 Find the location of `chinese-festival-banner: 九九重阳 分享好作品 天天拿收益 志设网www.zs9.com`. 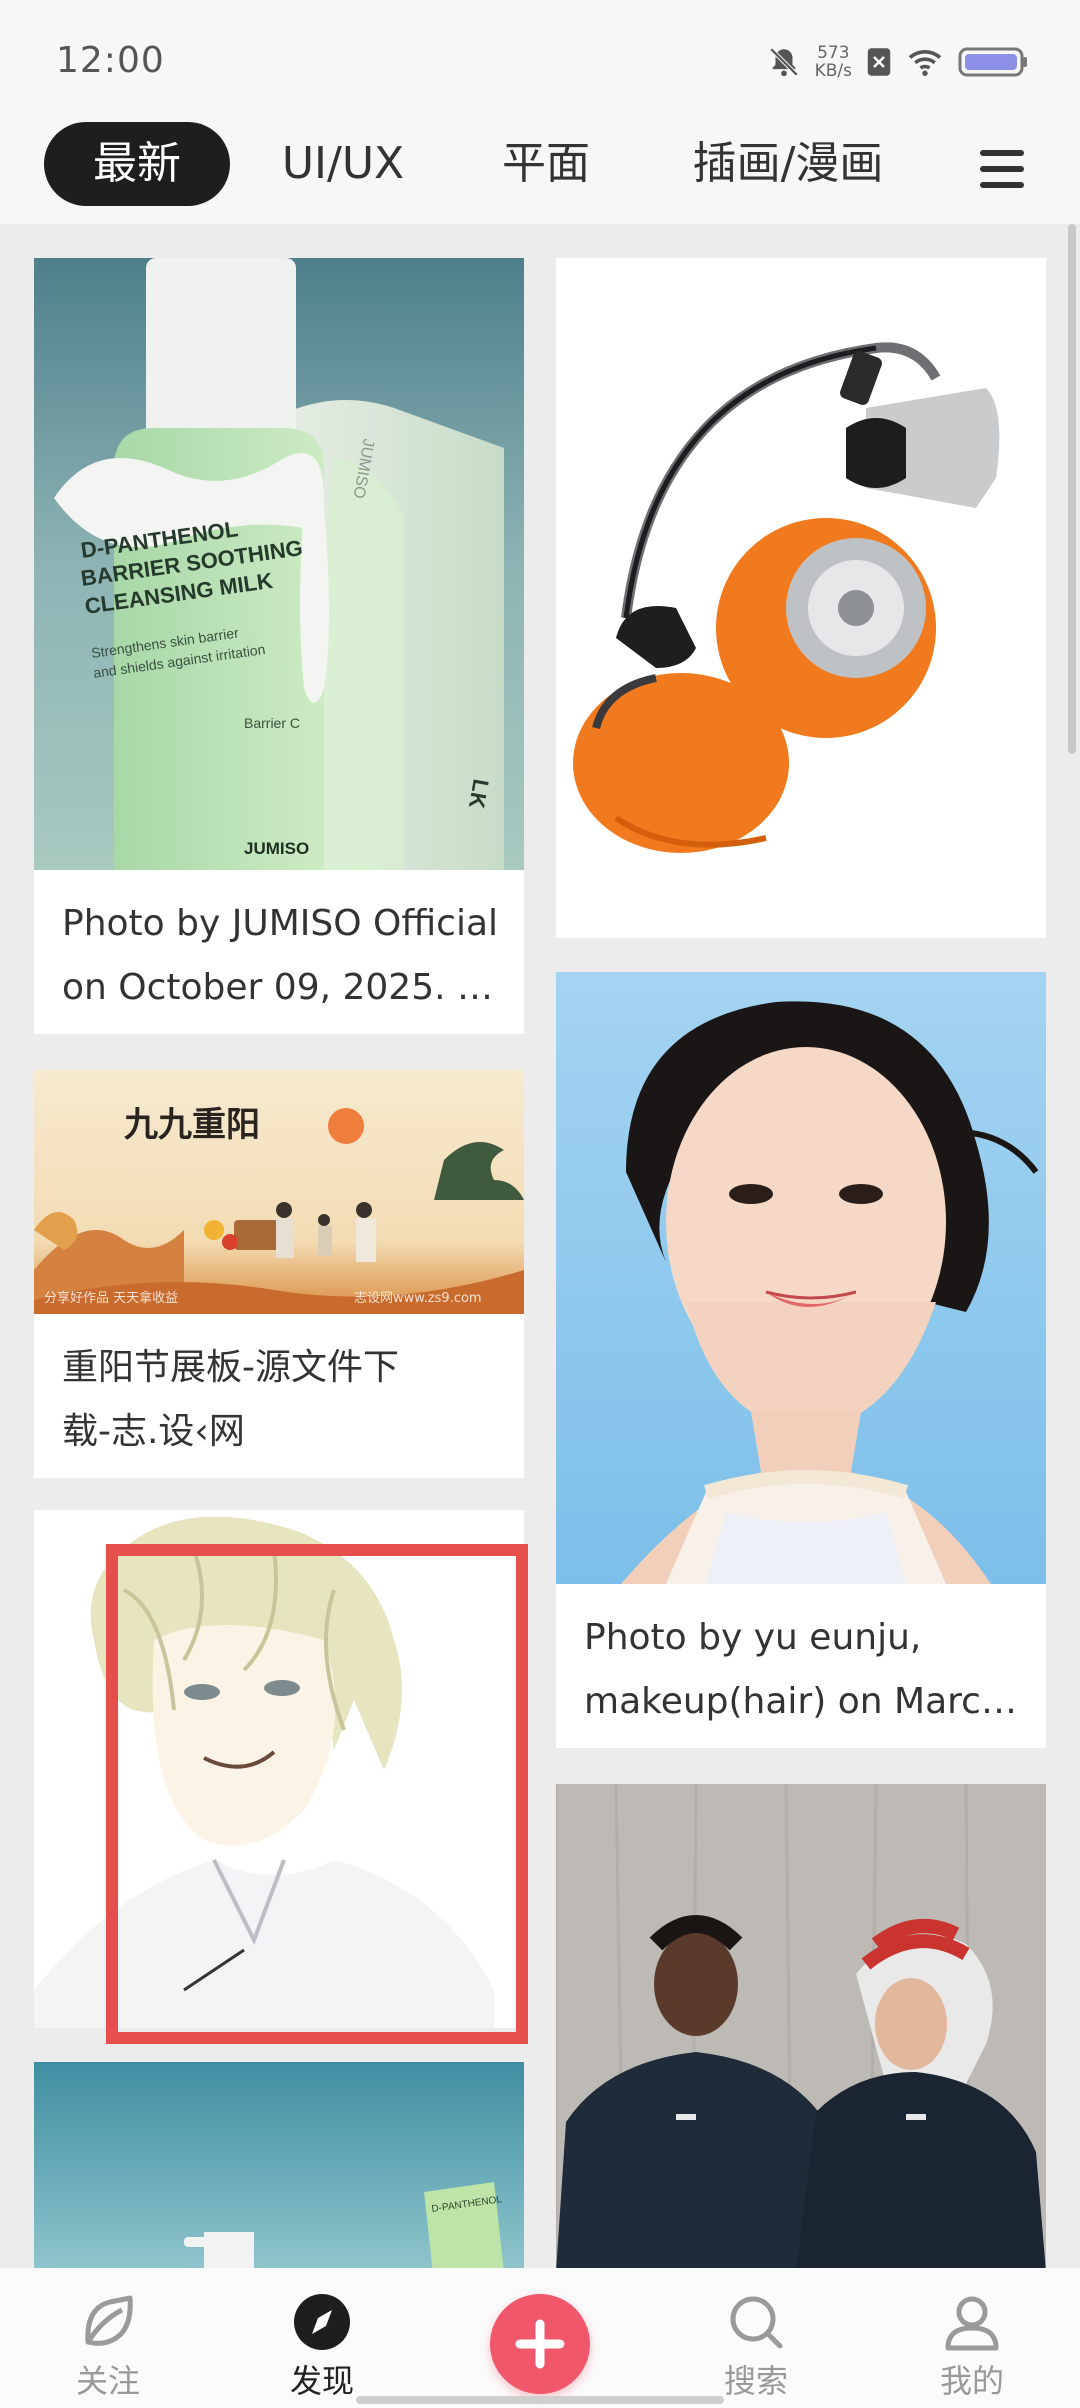

chinese-festival-banner: 九九重阳 分享好作品 天天拿收益 志设网www.zs9.com is located at coordinates (279, 1192).